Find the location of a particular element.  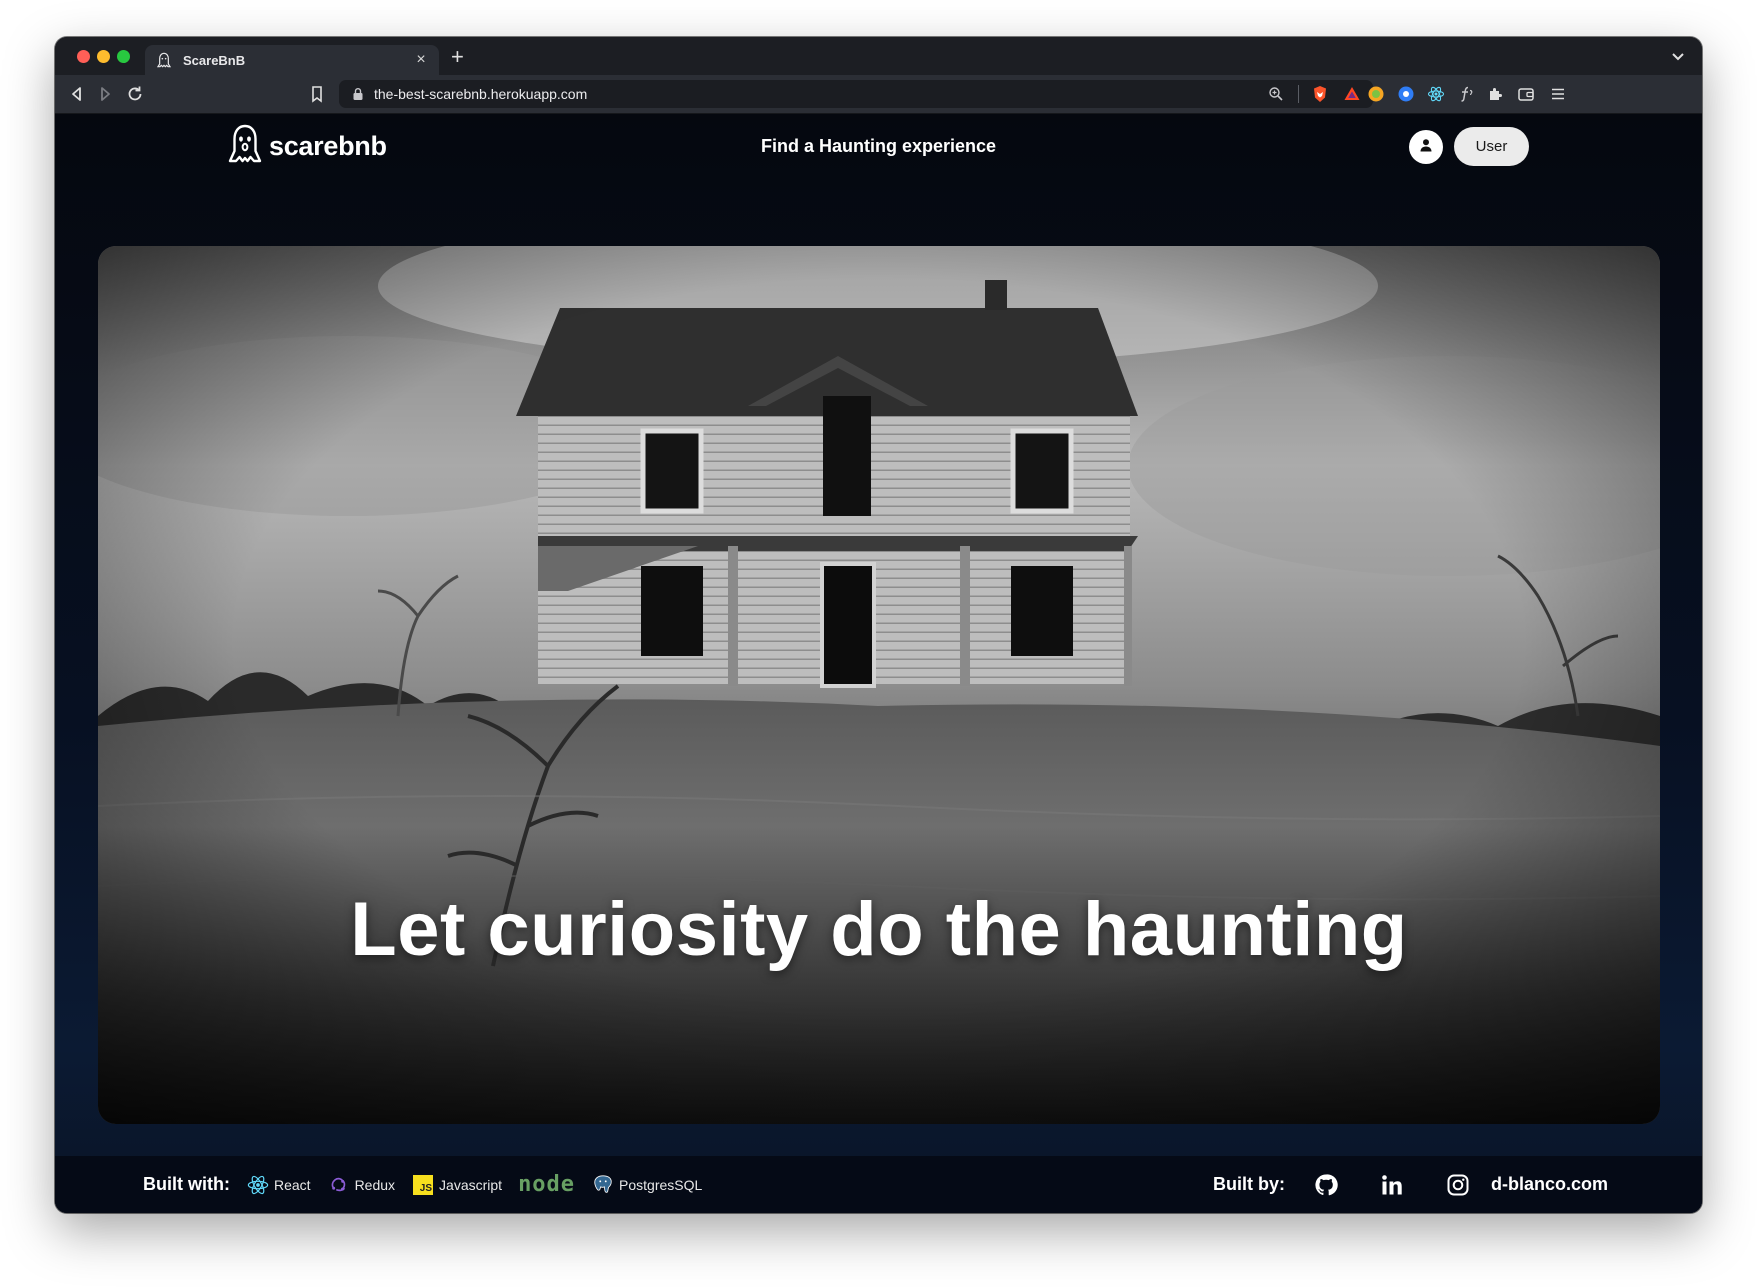

js-badge: JS is located at coordinates (423, 1184).